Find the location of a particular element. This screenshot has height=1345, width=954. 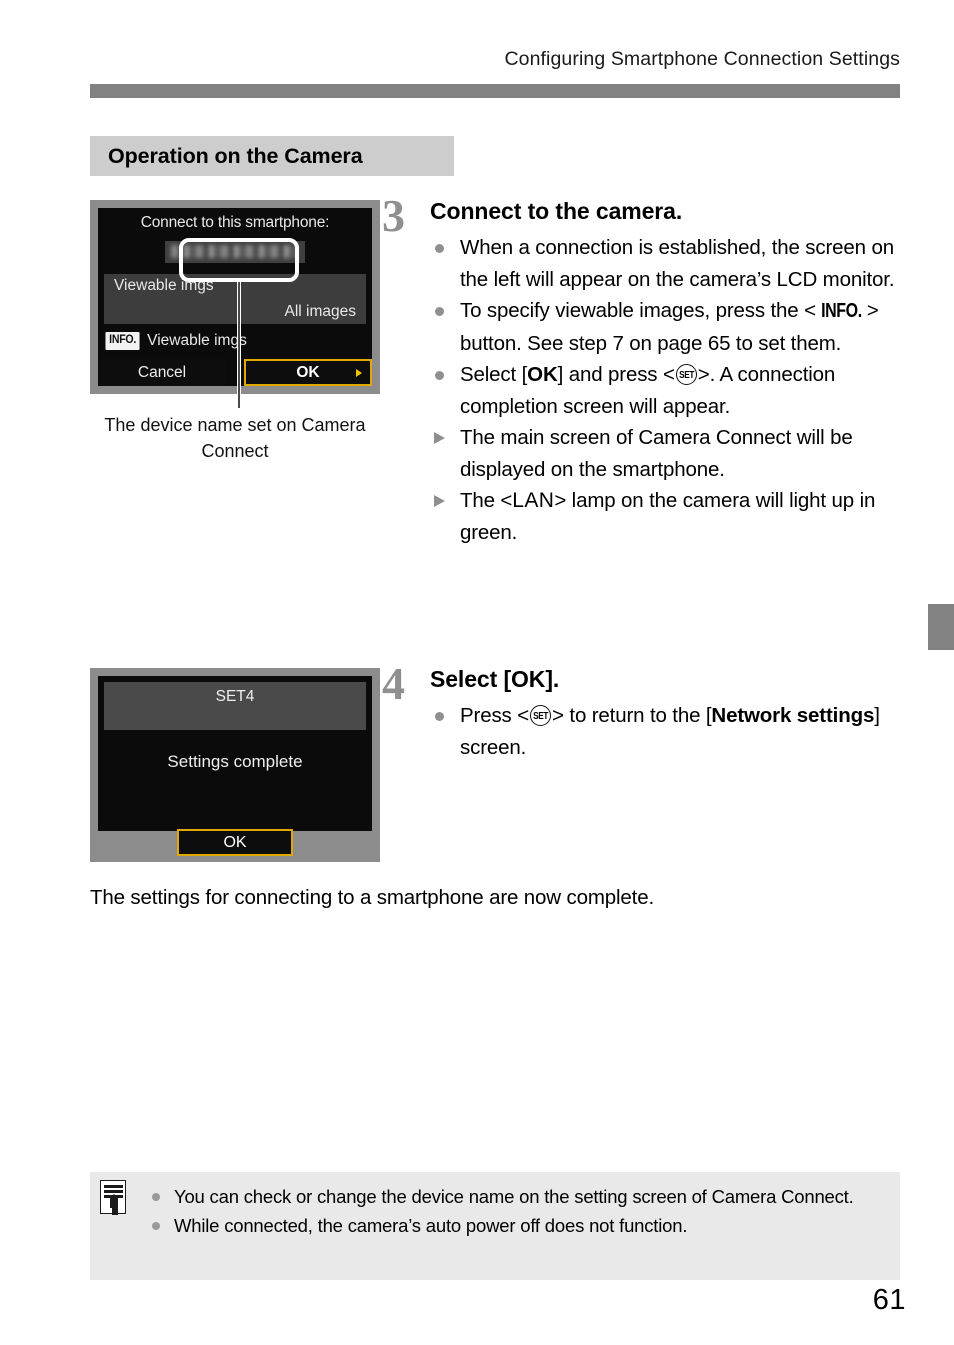

device-name-field is located at coordinates (235, 252).